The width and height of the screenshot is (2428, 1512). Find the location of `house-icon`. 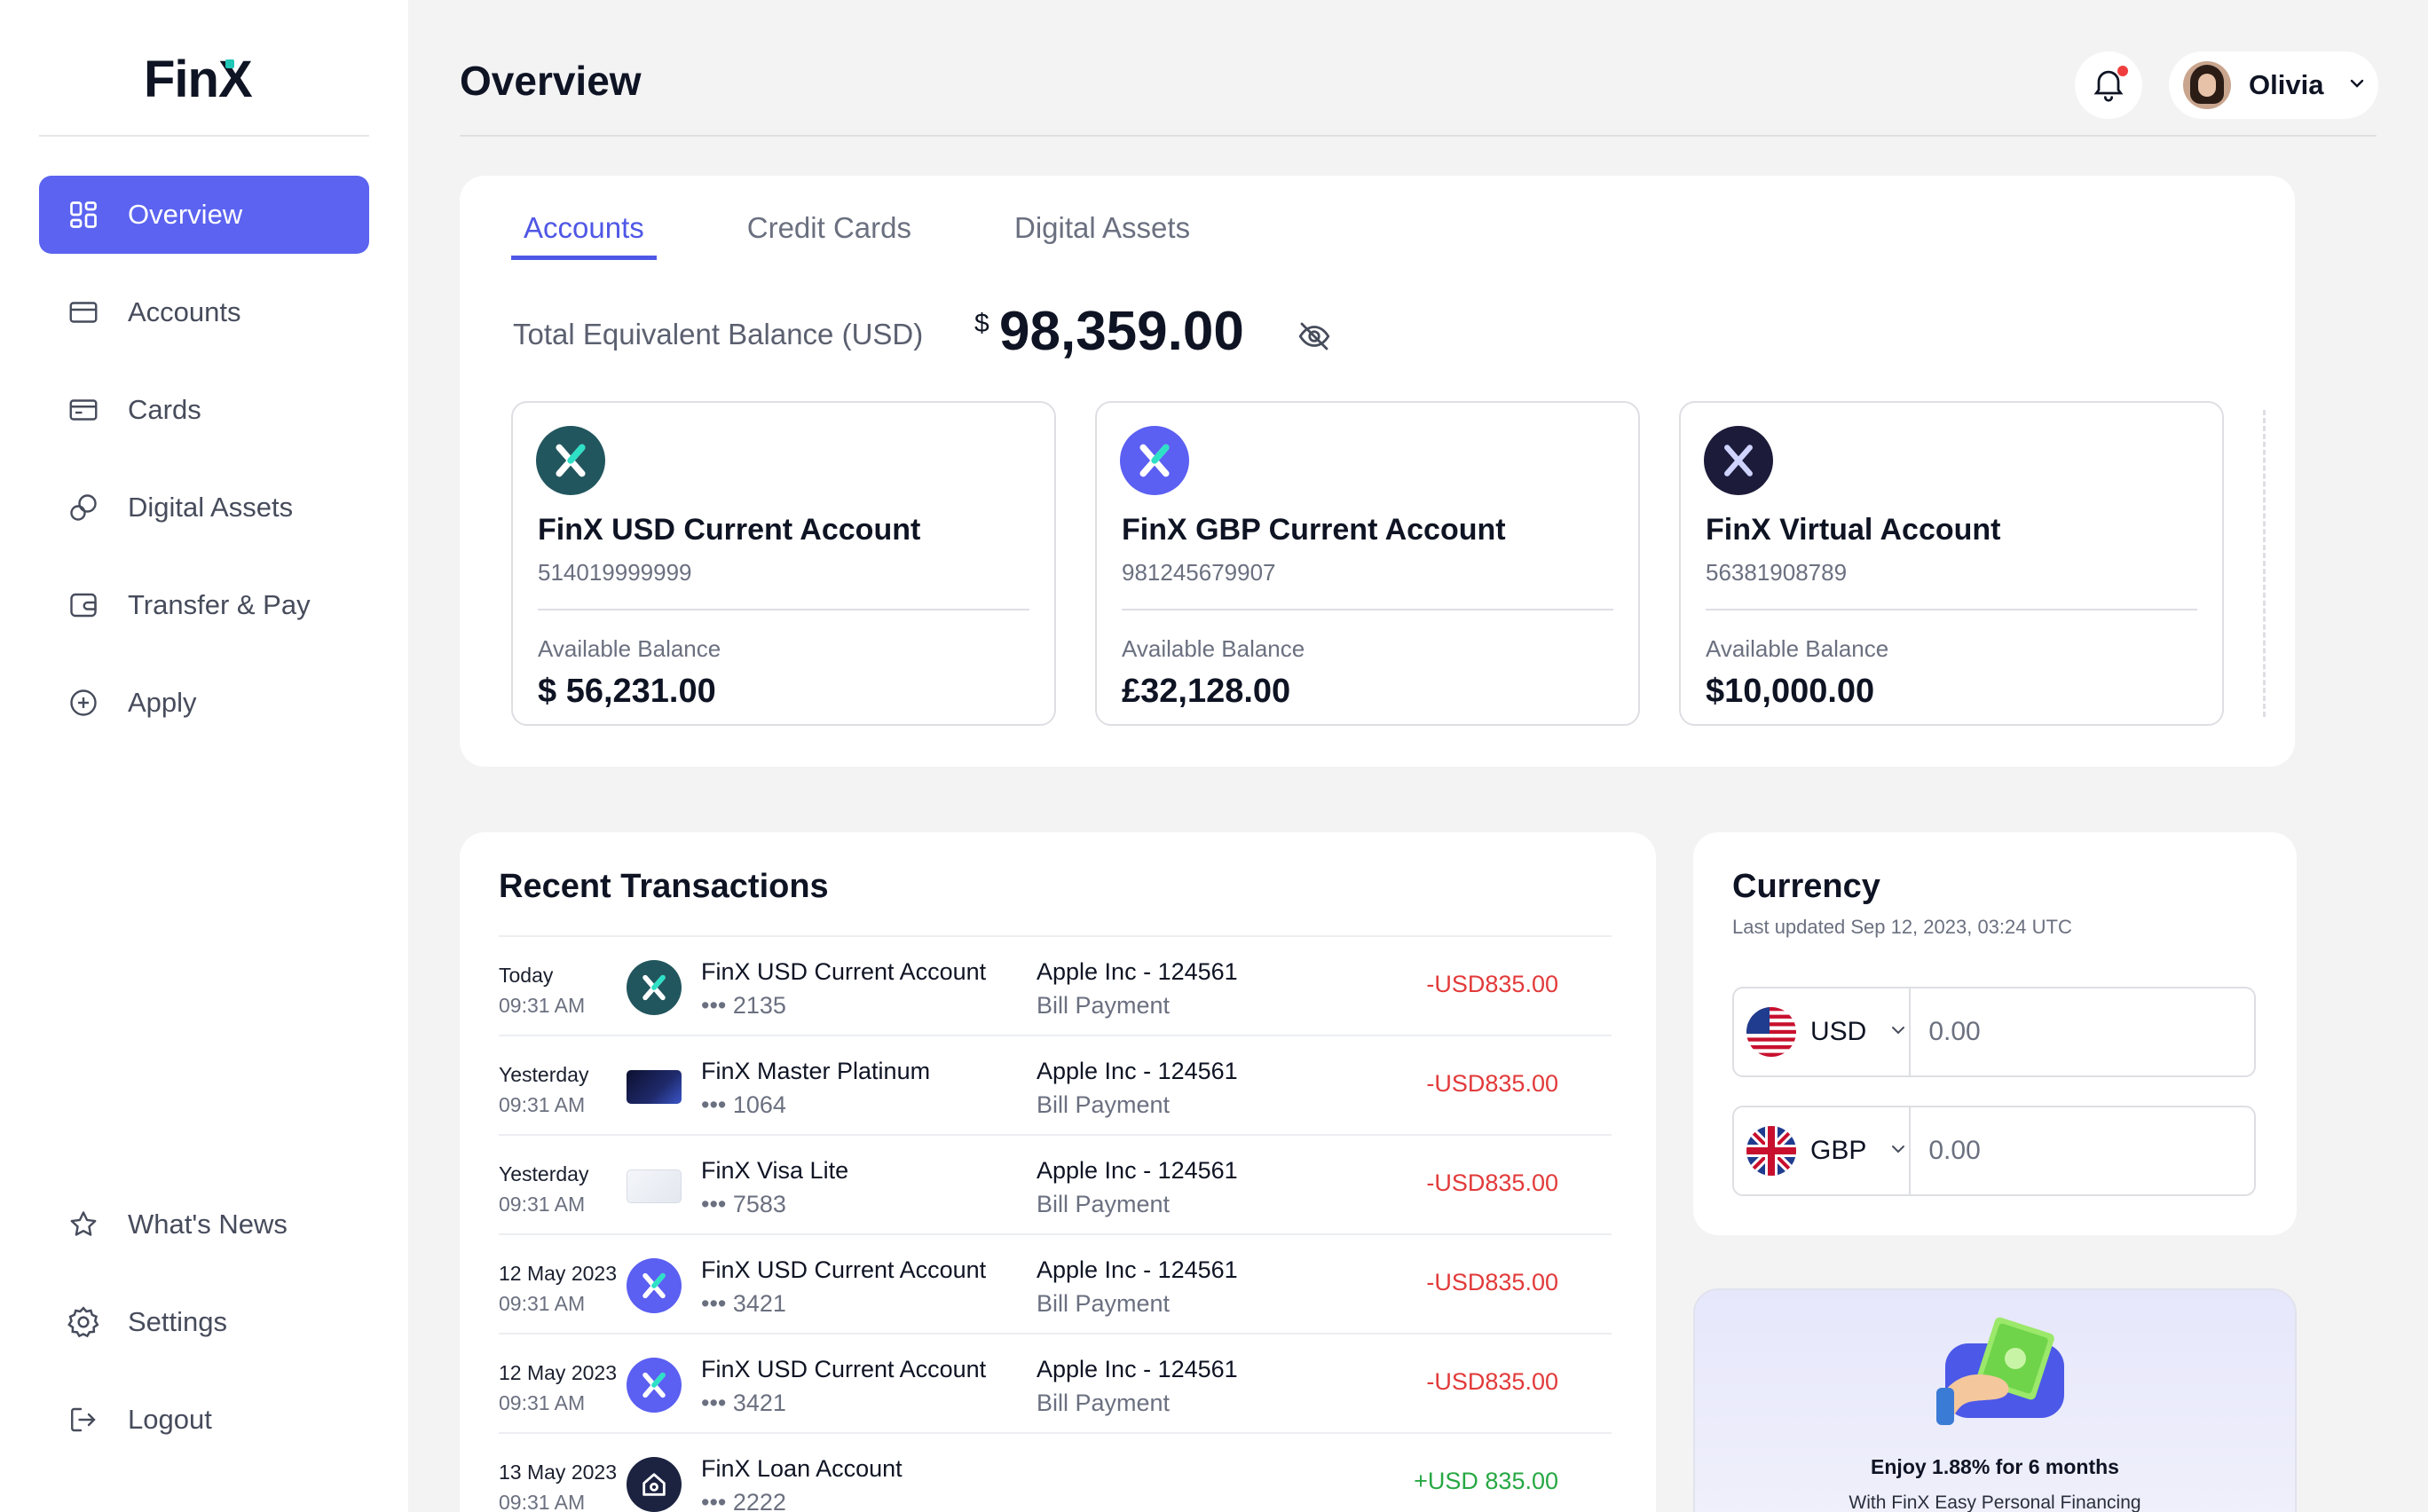

house-icon is located at coordinates (654, 1484).